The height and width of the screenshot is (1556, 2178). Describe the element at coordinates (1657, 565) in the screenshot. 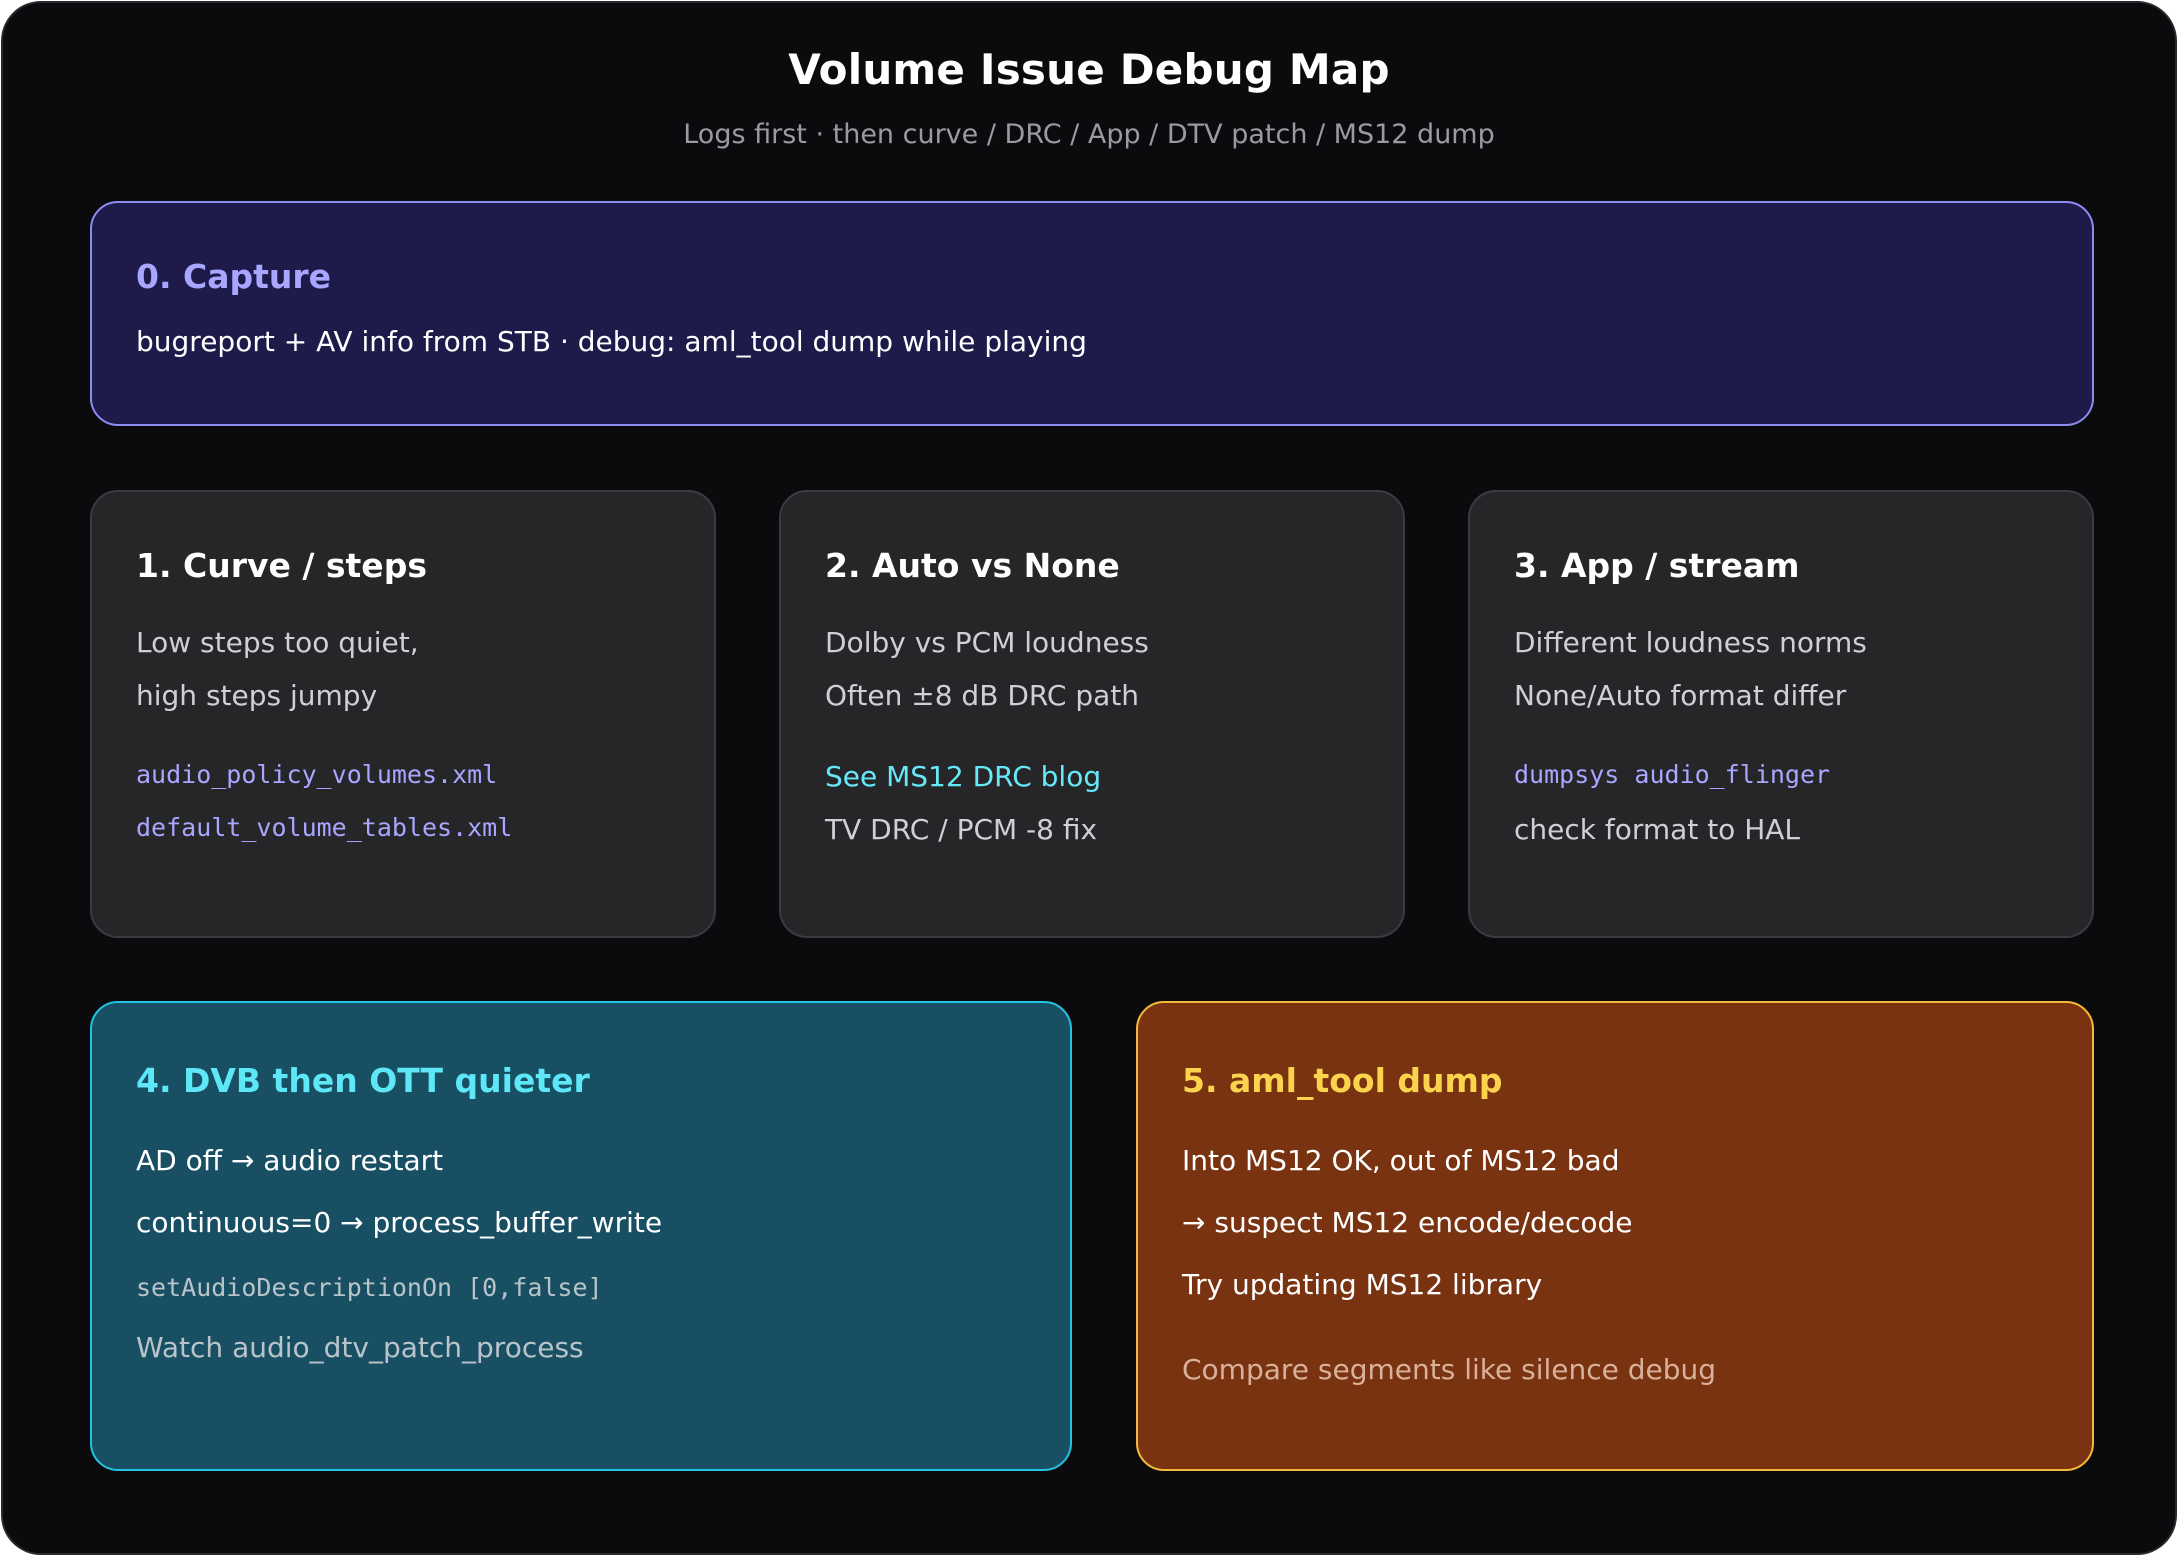

I see `app-stream-heading: 3. App / stream` at that location.